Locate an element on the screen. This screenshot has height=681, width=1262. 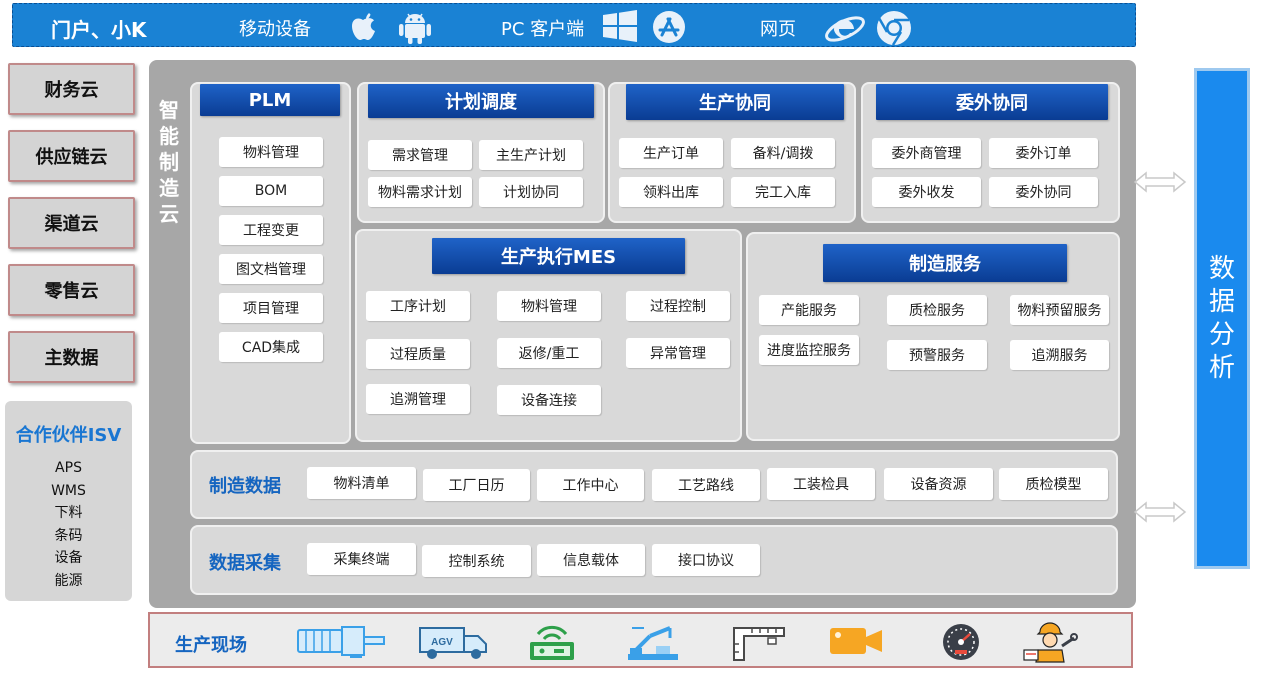
master-data-button: 主数据 is located at coordinates (71, 357).